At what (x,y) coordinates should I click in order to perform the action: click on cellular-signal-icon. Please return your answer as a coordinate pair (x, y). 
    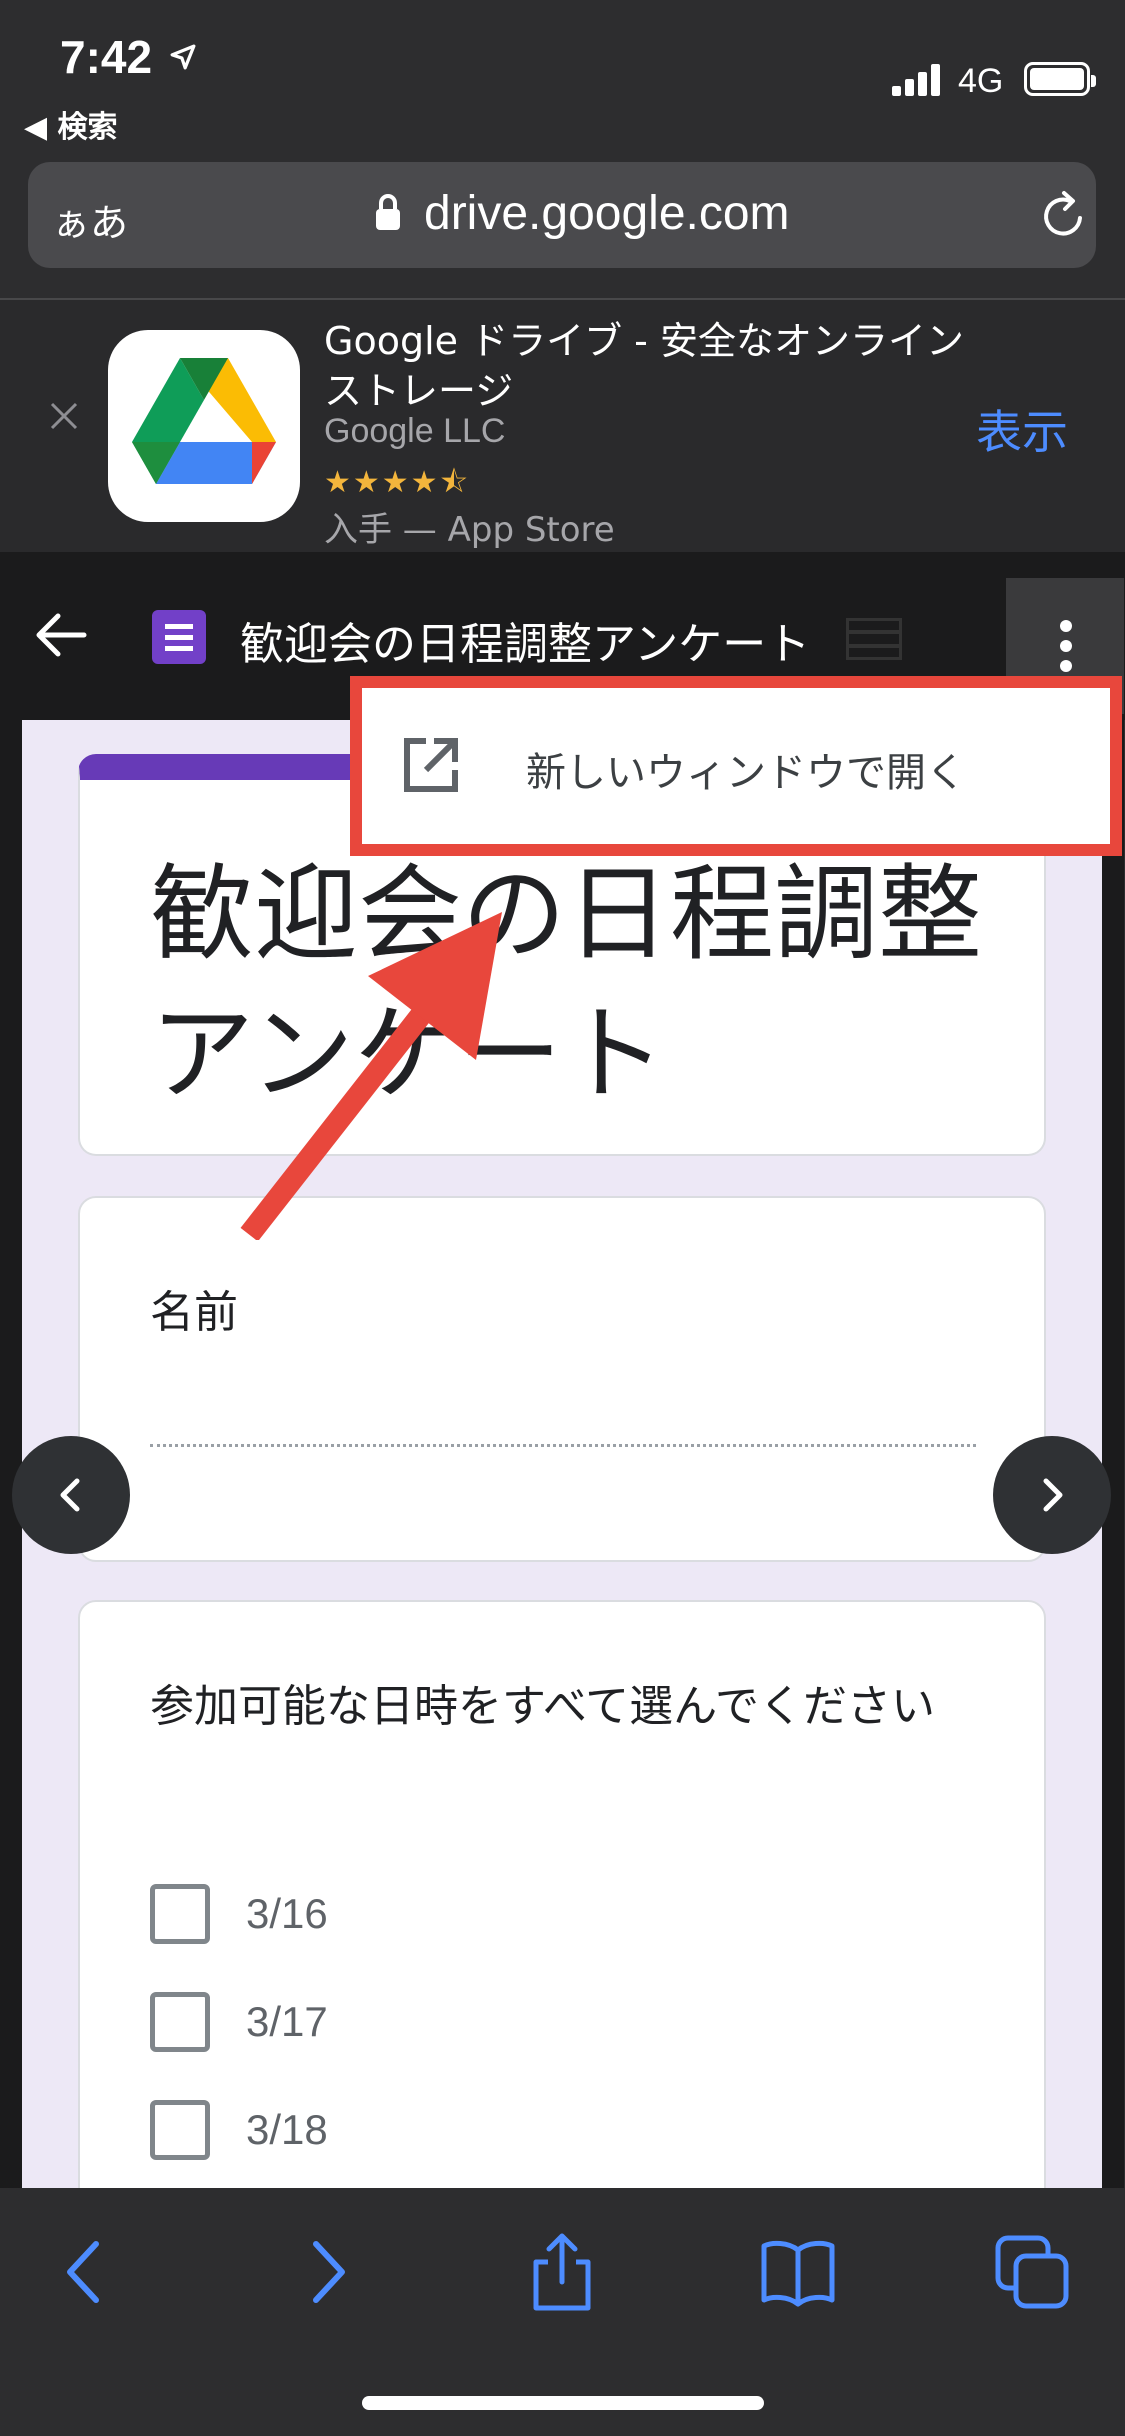
    Looking at the image, I should click on (918, 79).